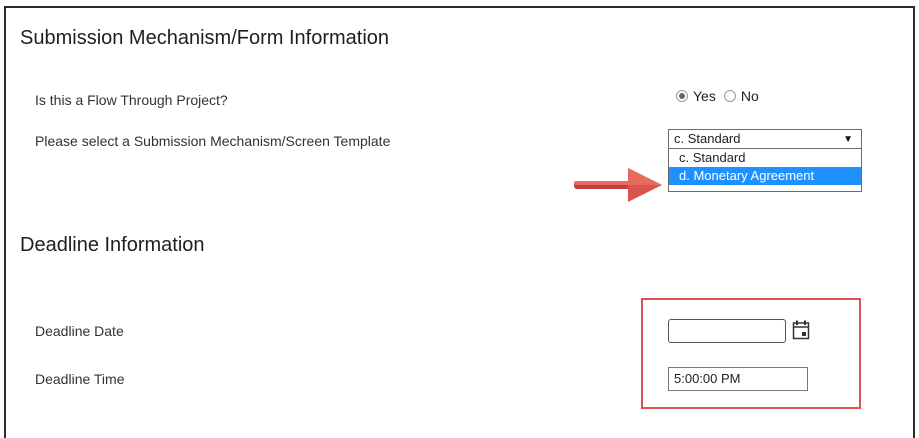 The width and height of the screenshot is (919, 438). I want to click on deadline-date-input, so click(727, 331).